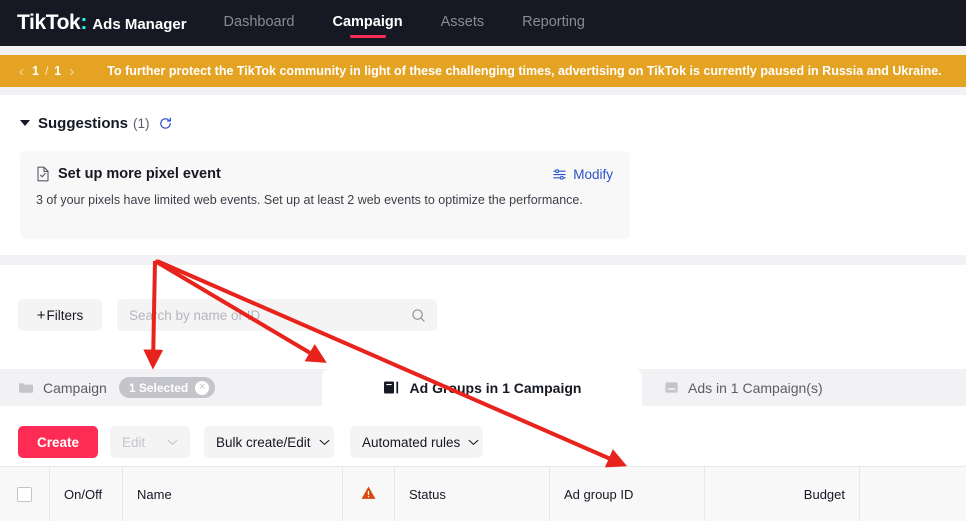 The image size is (966, 521). I want to click on selected-count-chip: 1 Selected ×, so click(167, 387).